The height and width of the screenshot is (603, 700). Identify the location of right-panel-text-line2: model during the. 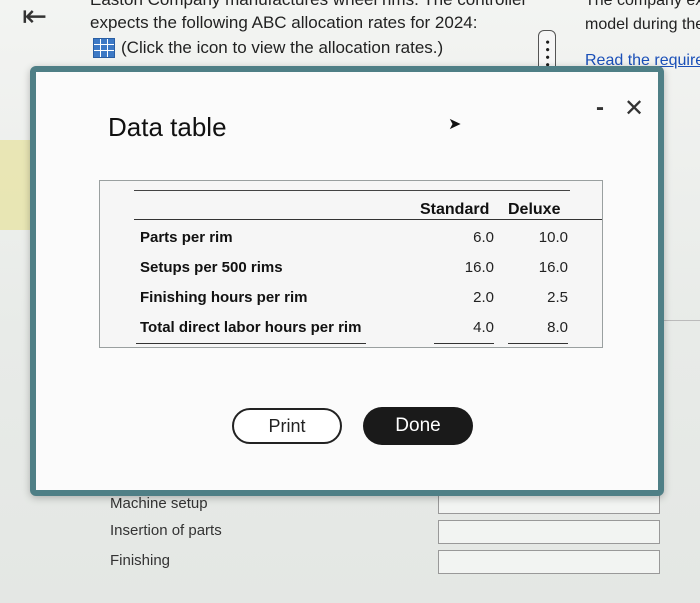
(642, 24).